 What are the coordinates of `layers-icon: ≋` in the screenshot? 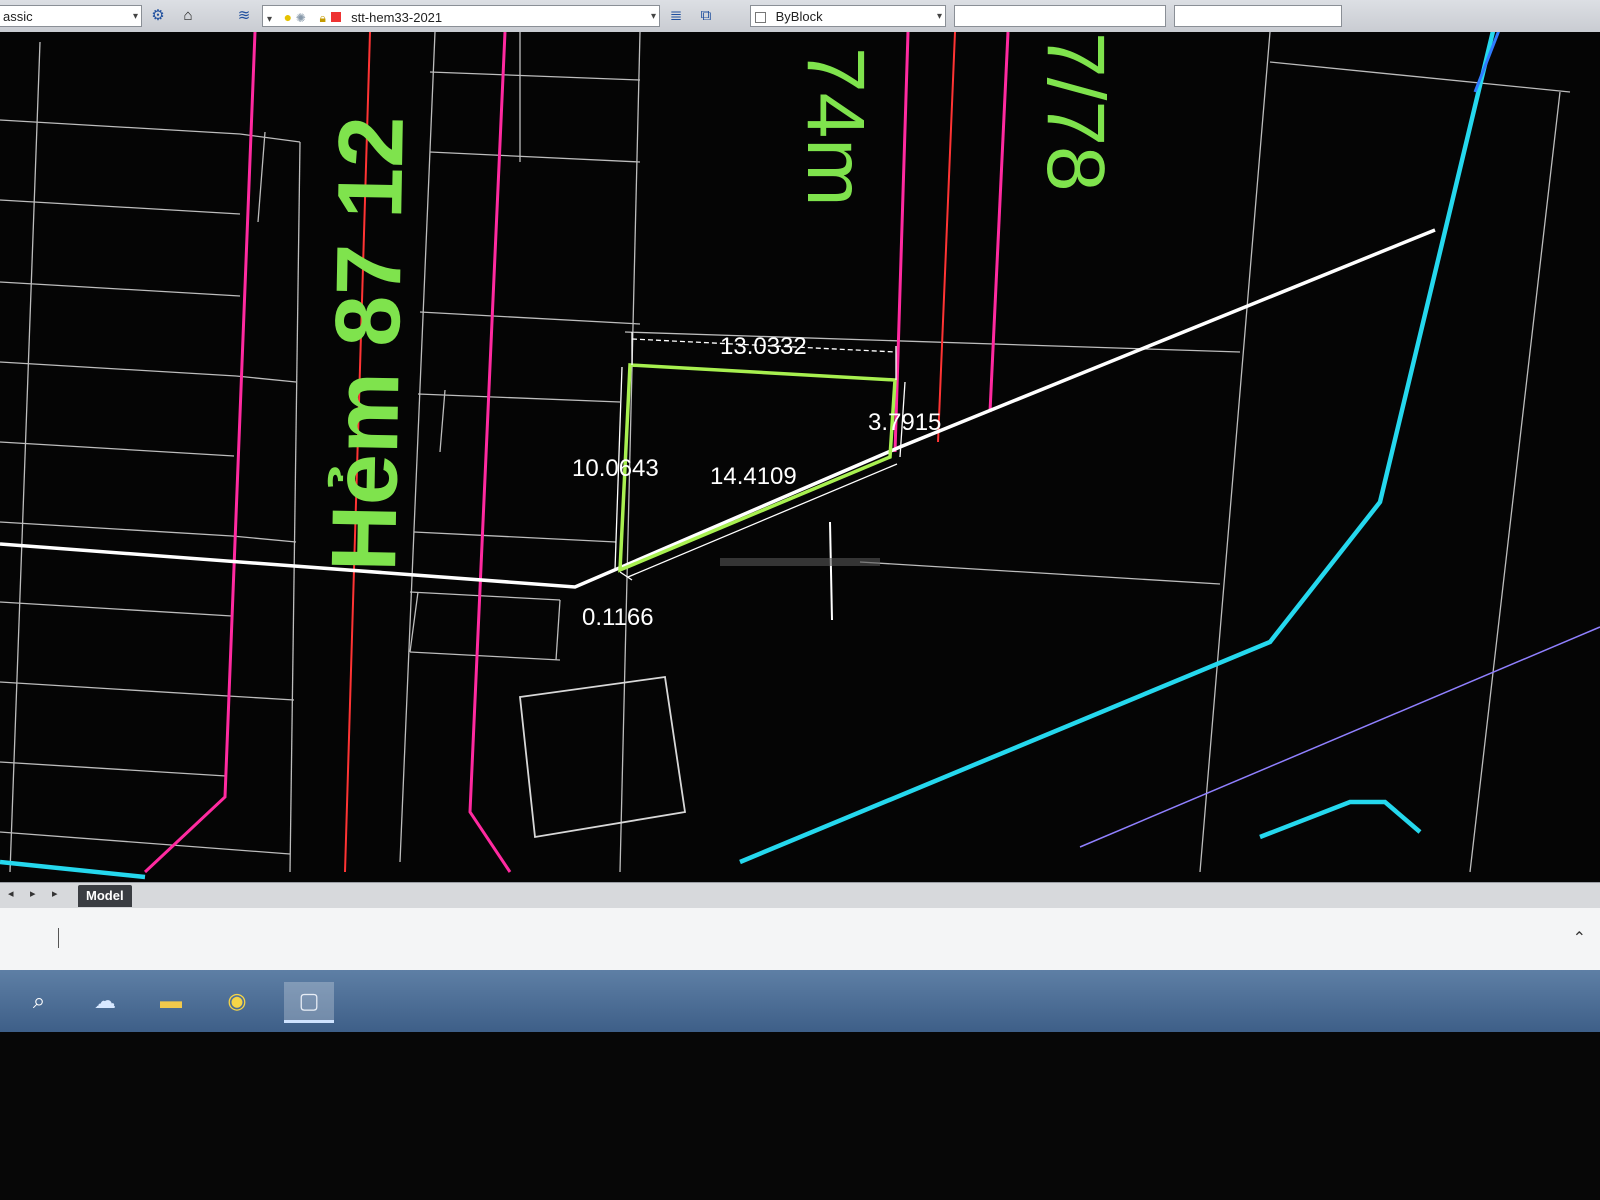 It's located at (244, 16).